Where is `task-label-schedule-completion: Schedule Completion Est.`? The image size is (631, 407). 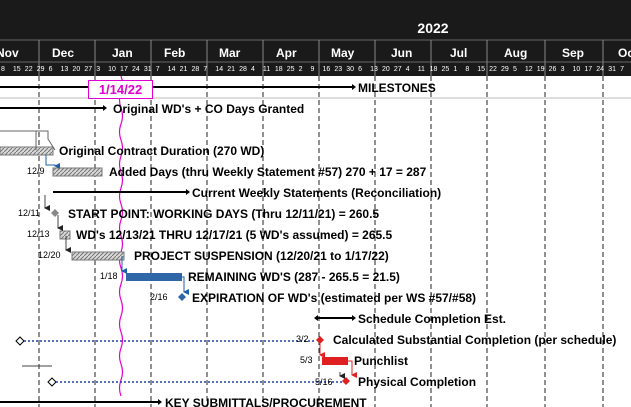
task-label-schedule-completion: Schedule Completion Est. is located at coordinates (432, 319).